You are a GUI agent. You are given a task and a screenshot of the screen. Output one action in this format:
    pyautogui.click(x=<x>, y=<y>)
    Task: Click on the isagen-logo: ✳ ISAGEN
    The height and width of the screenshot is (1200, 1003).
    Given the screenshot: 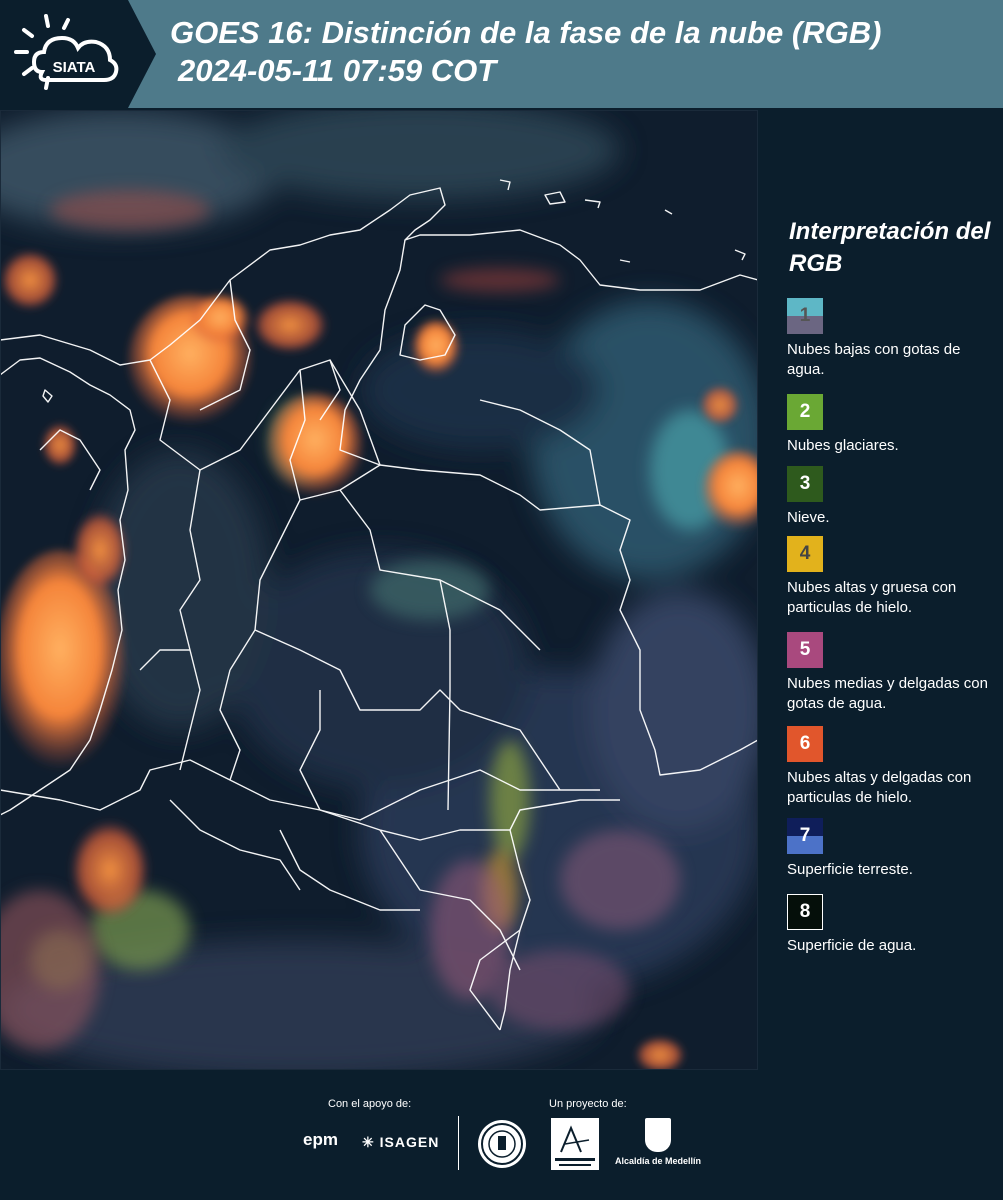 What is the action you would take?
    pyautogui.click(x=400, y=1142)
    